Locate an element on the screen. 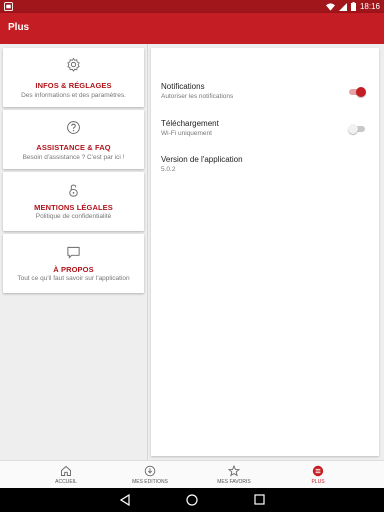 This screenshot has width=384, height=512. bottom-navigation: ACCUEIL MES EDITIONS MES FAVORIS PLUS is located at coordinates (192, 474).